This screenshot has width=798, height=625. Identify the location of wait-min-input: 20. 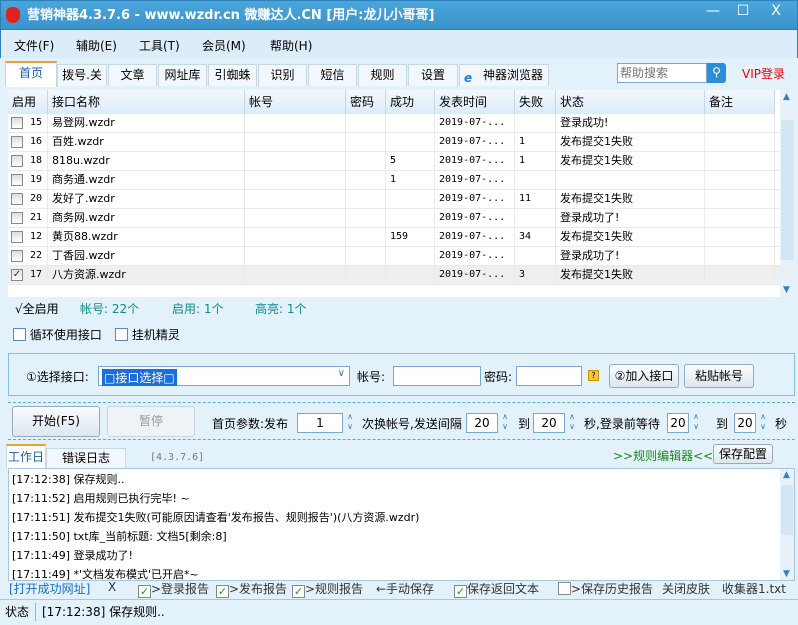
(678, 423).